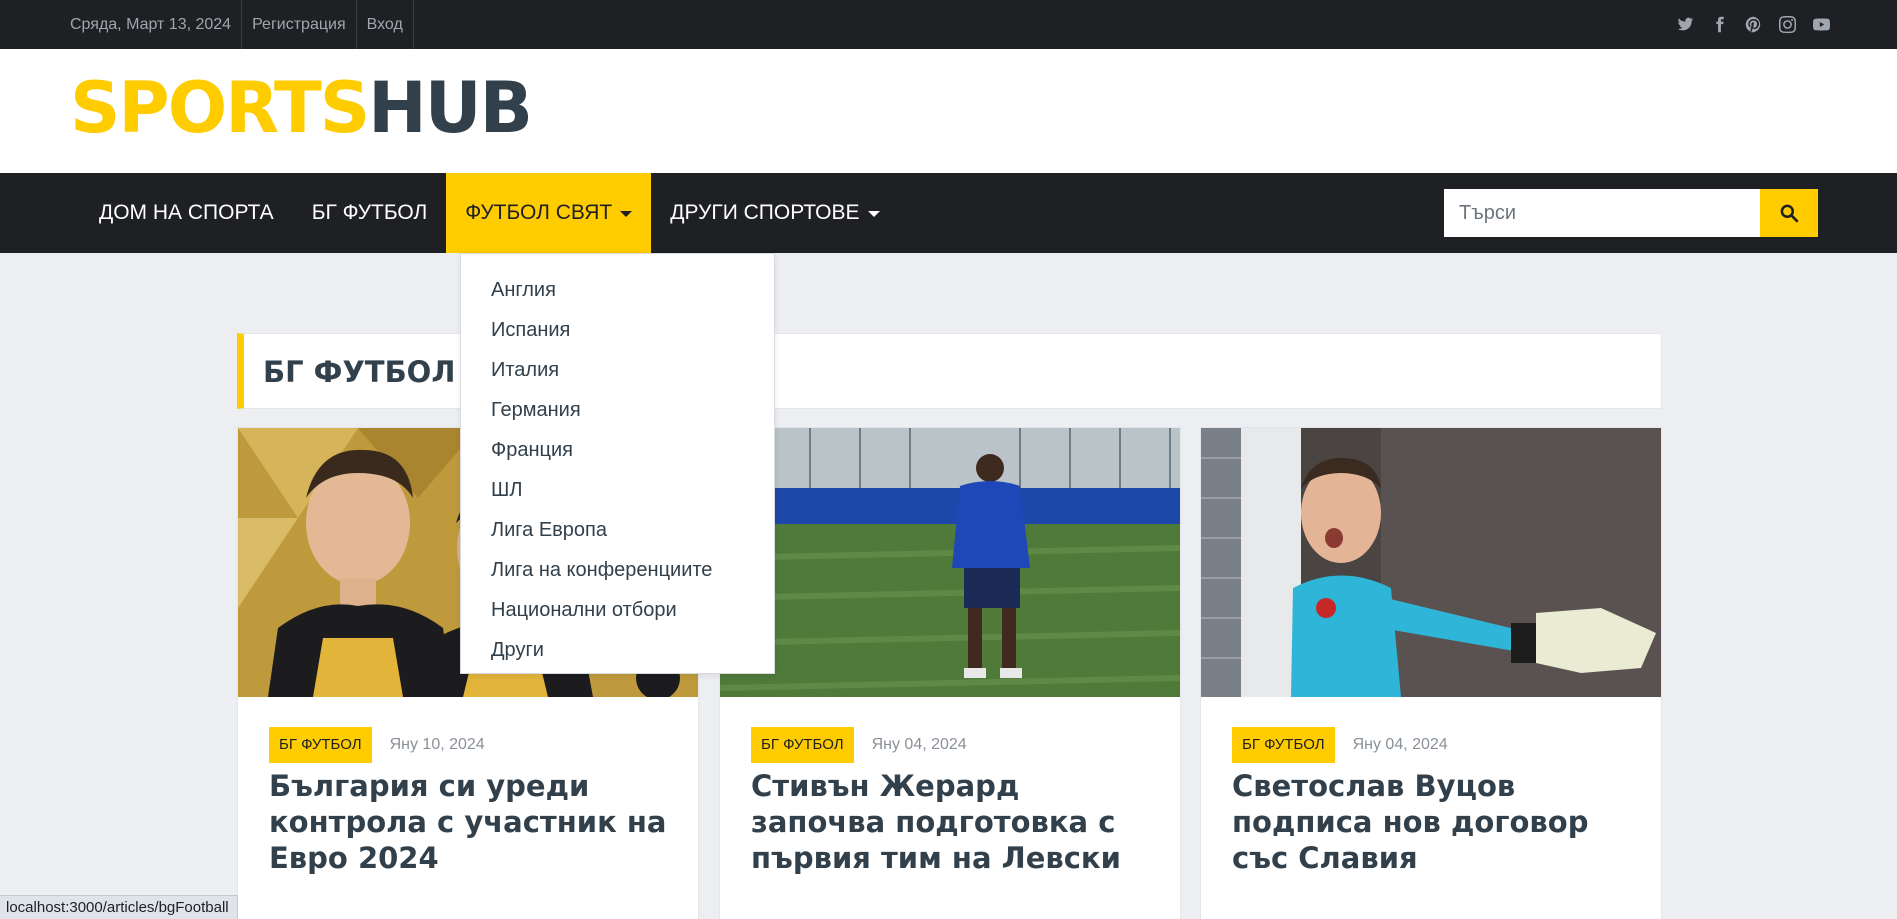 This screenshot has width=1897, height=919. What do you see at coordinates (948, 111) in the screenshot?
I see `site-header: SPORTSHUB` at bounding box center [948, 111].